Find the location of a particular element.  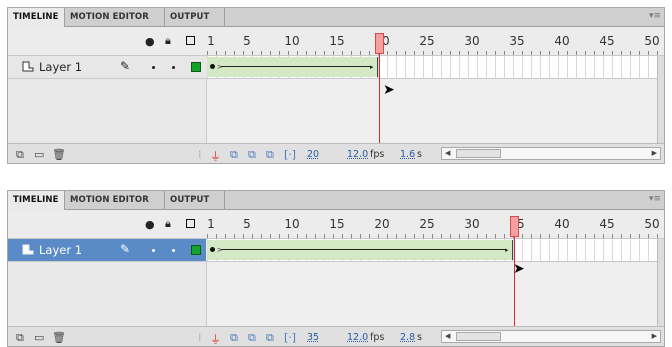

mouse-cursor-icon: ➤ is located at coordinates (519, 269).